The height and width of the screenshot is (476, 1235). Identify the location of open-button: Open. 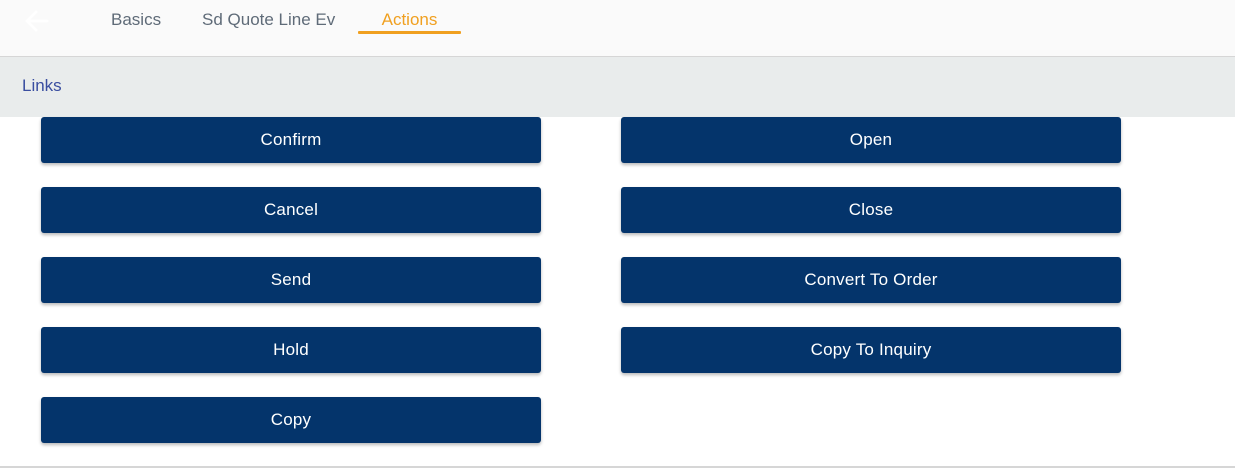
(871, 140).